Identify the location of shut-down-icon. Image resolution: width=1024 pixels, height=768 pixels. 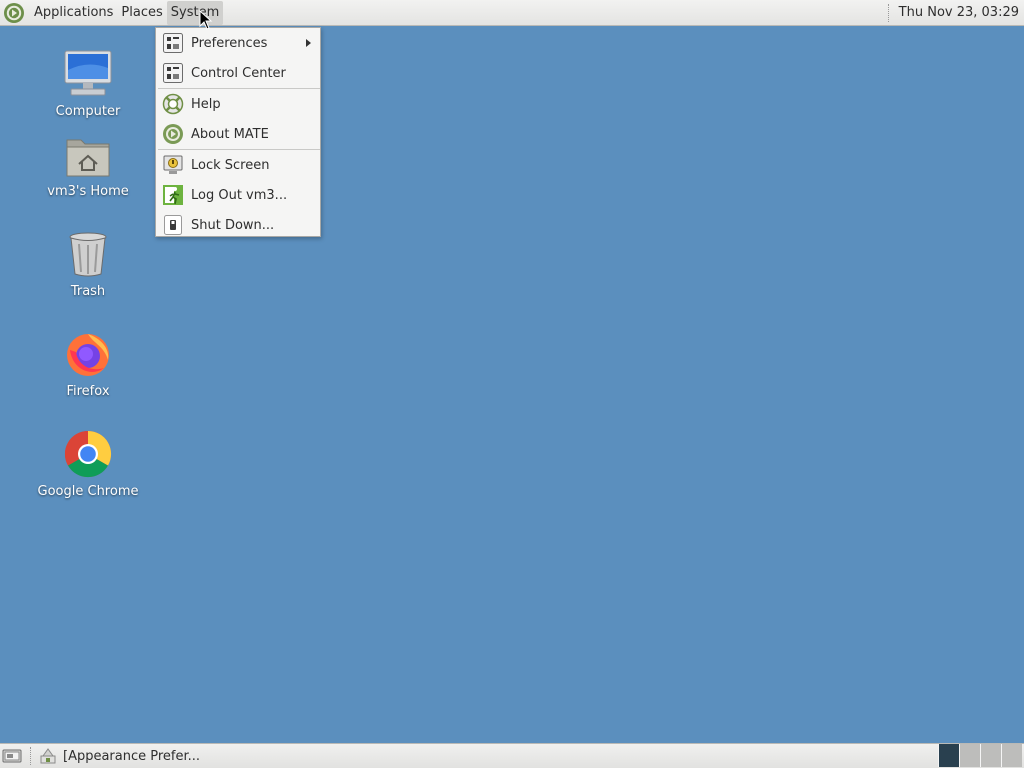
(173, 225).